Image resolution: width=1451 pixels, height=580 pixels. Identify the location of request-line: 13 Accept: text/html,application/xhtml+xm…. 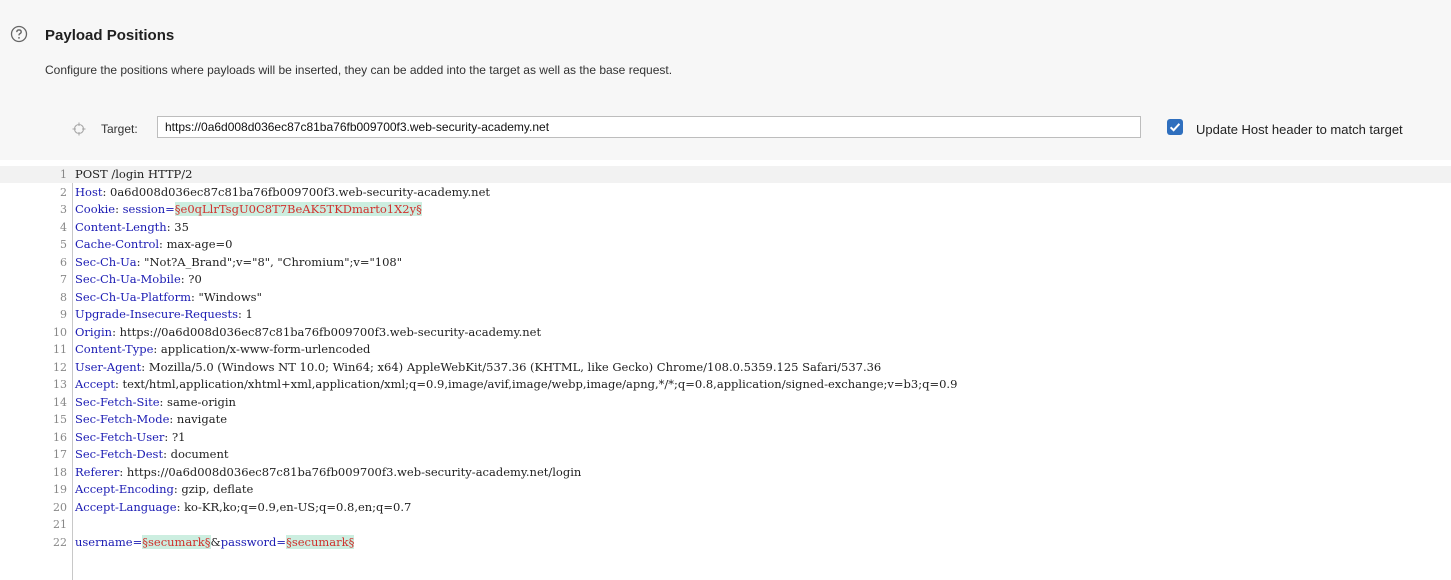
(725, 384).